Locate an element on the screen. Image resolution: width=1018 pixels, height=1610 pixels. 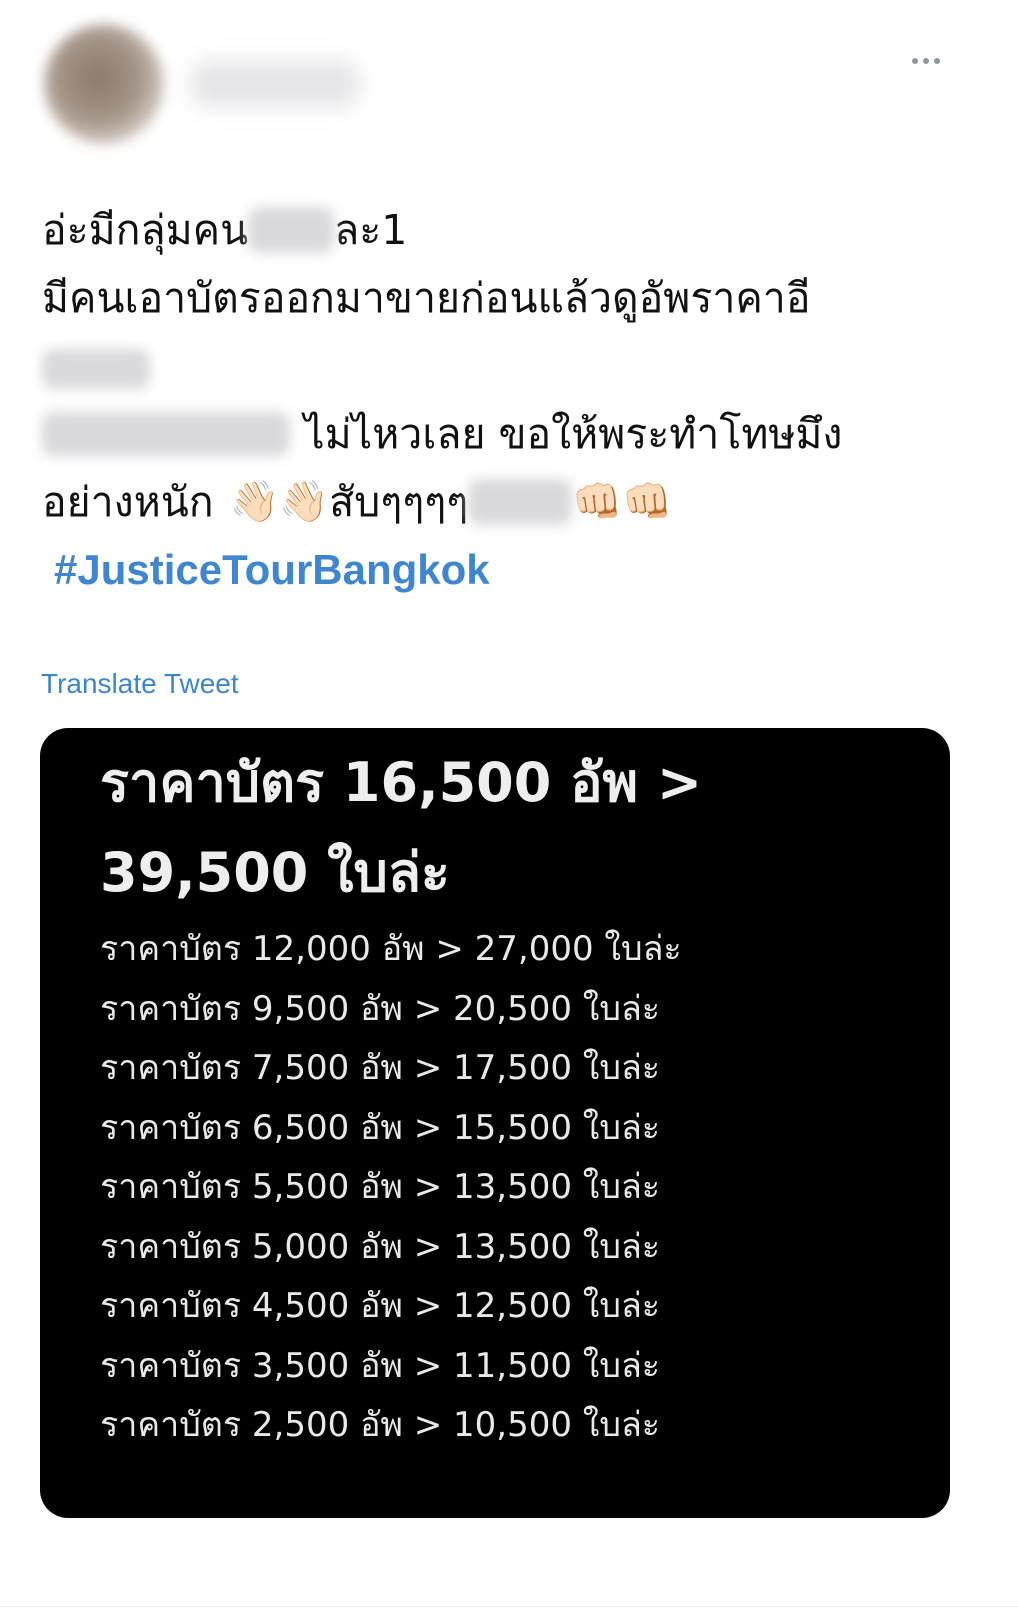
media-headline-line: ราคาบัตร 16,500 อัพ > is located at coordinates (401, 782).